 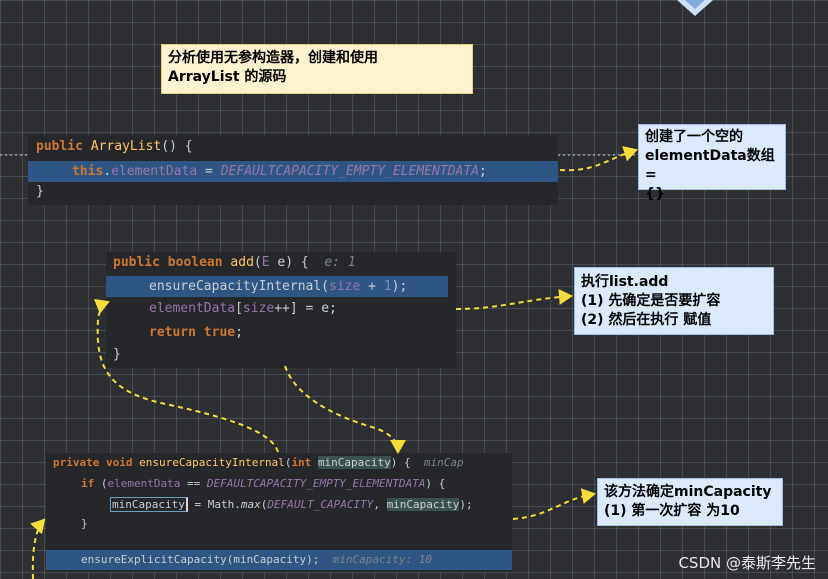 I want to click on arrow-constructor-note, so click(x=598, y=159).